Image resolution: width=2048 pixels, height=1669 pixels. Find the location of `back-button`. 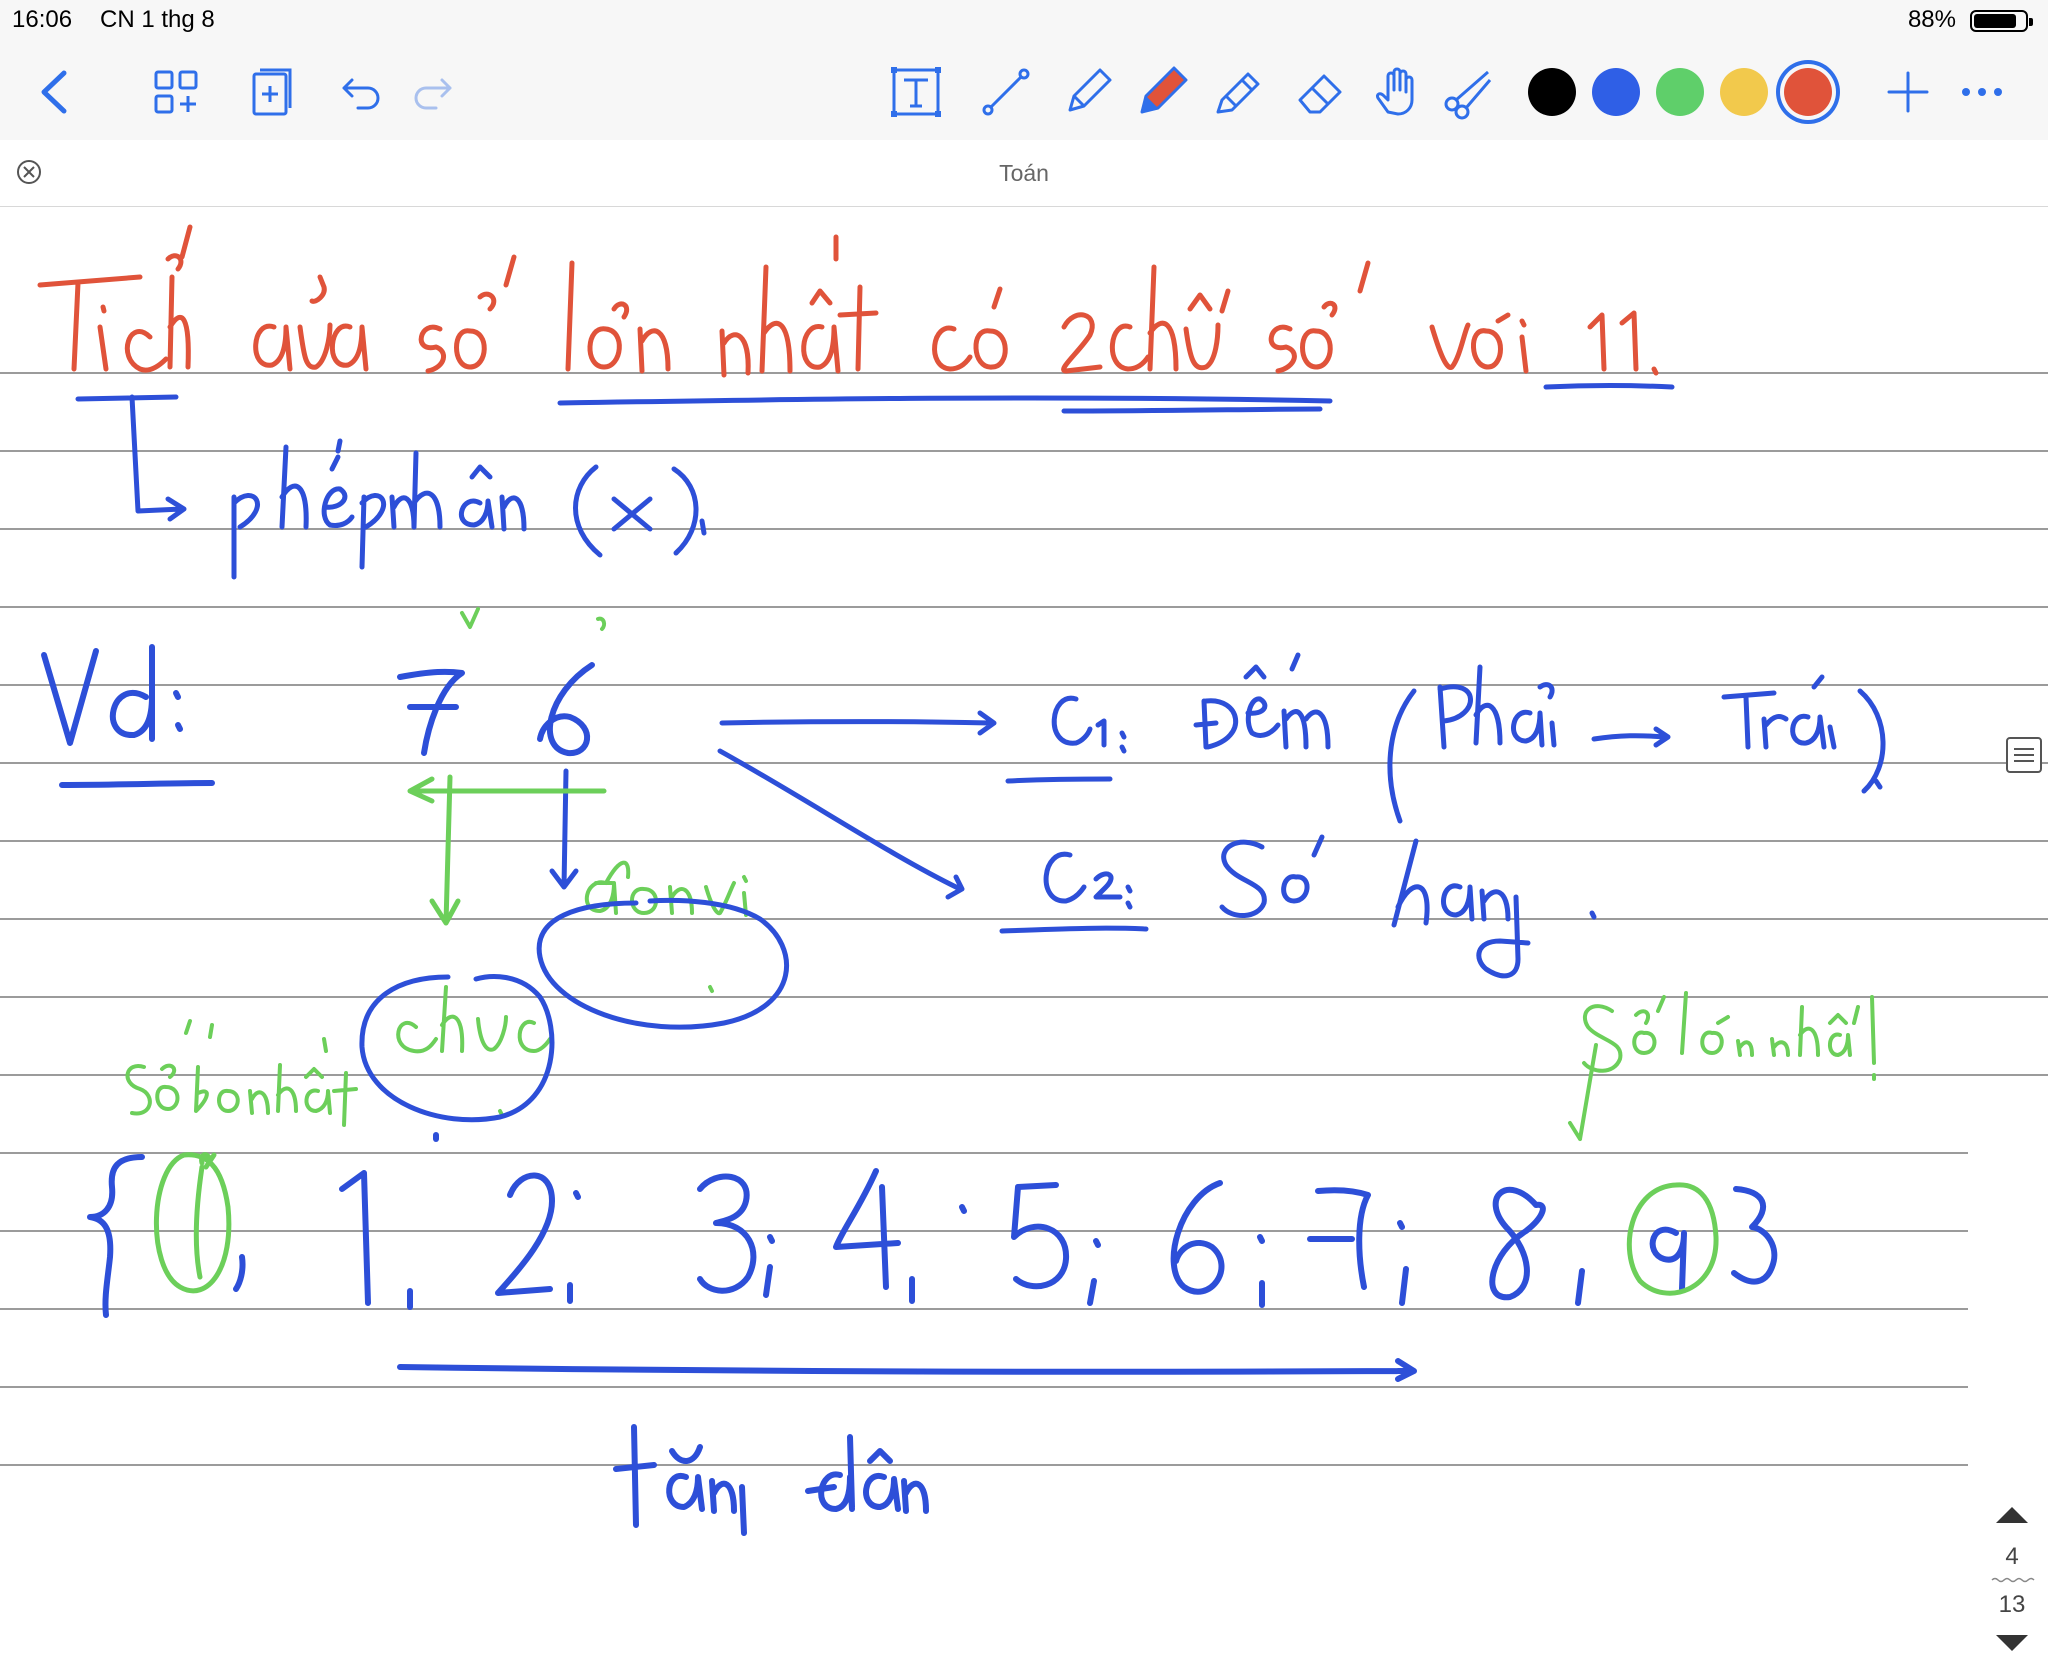

back-button is located at coordinates (54, 92).